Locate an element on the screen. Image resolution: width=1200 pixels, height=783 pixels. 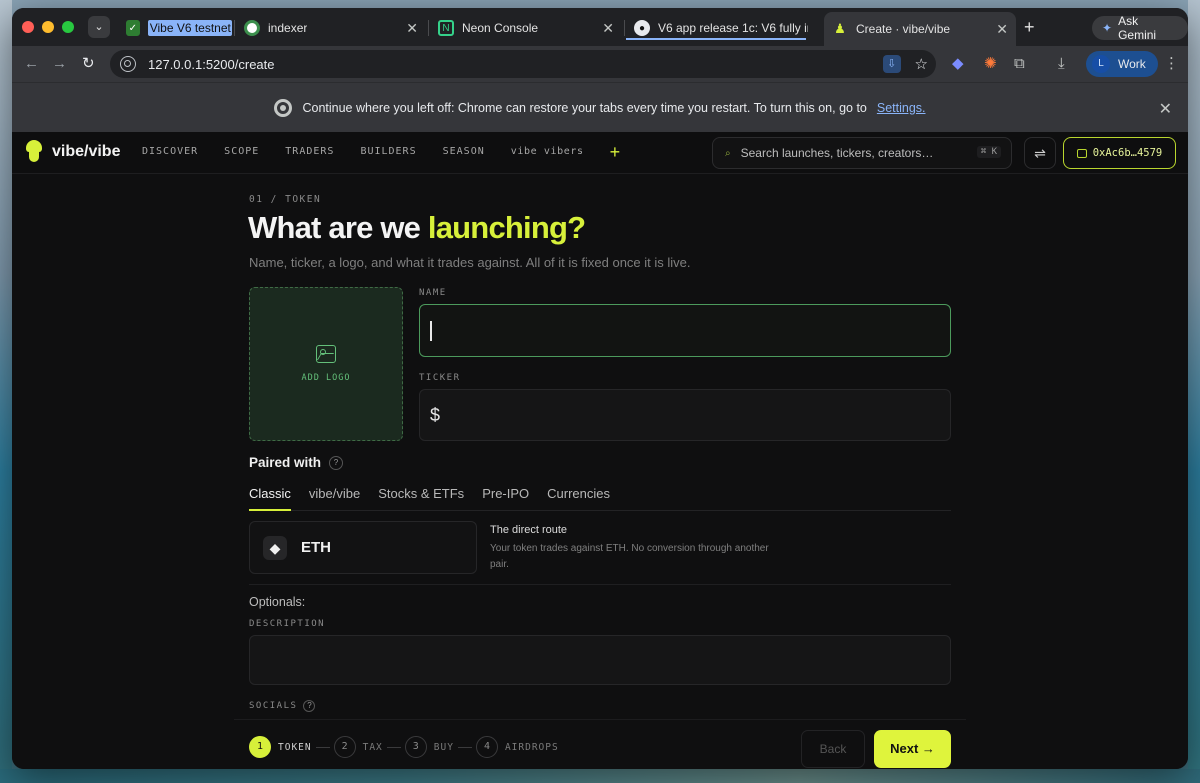
step-1-number: 1 is located at coordinates (260, 747).